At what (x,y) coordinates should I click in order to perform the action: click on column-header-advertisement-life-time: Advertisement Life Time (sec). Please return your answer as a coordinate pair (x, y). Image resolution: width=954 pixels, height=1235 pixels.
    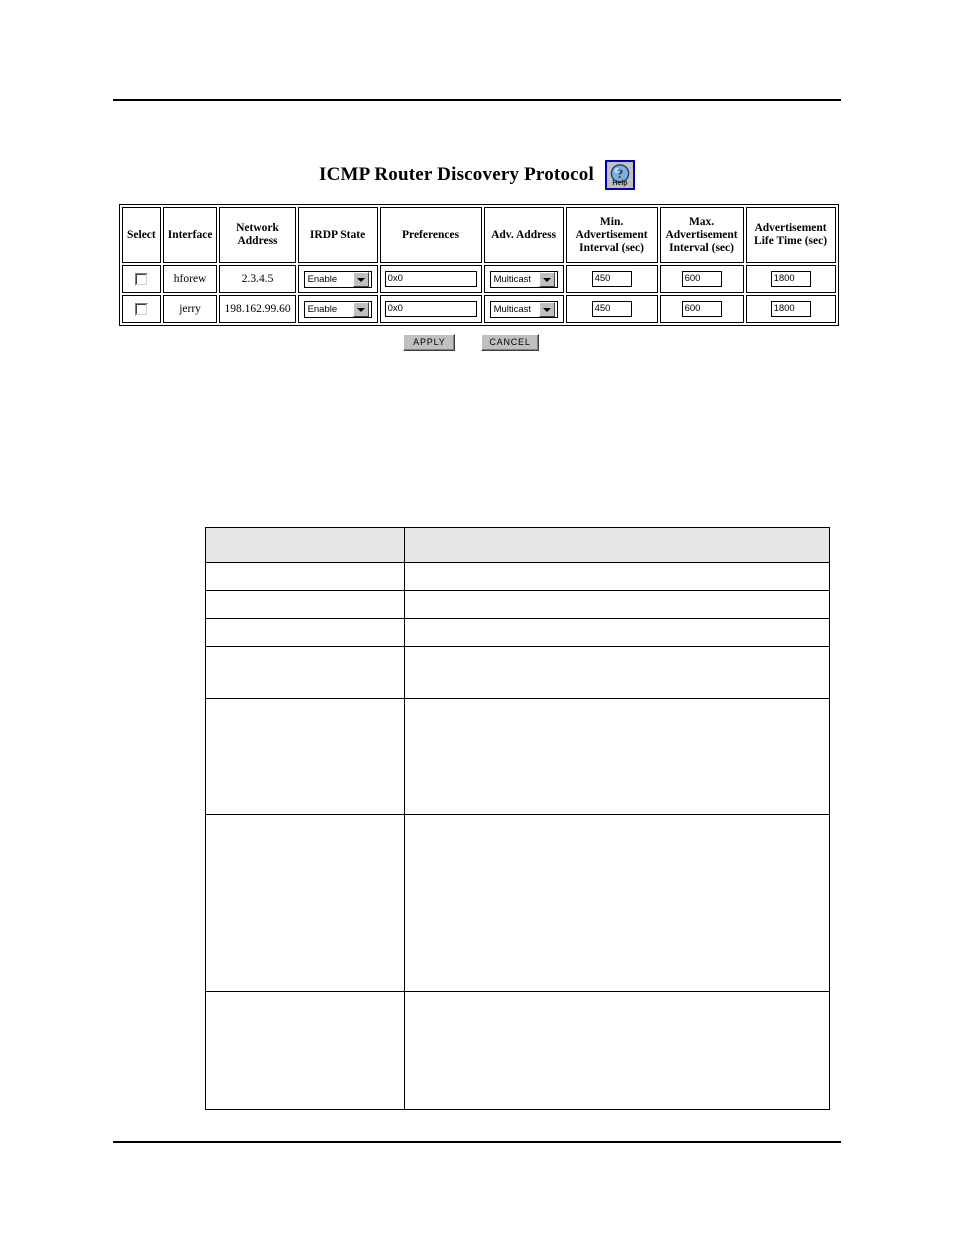
    Looking at the image, I should click on (790, 235).